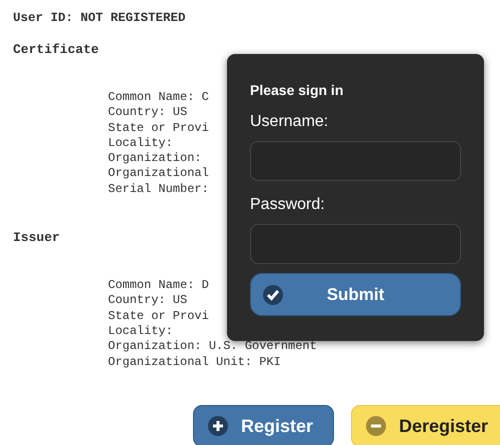  Describe the element at coordinates (158, 98) in the screenshot. I see `field-line: Common Name: C` at that location.